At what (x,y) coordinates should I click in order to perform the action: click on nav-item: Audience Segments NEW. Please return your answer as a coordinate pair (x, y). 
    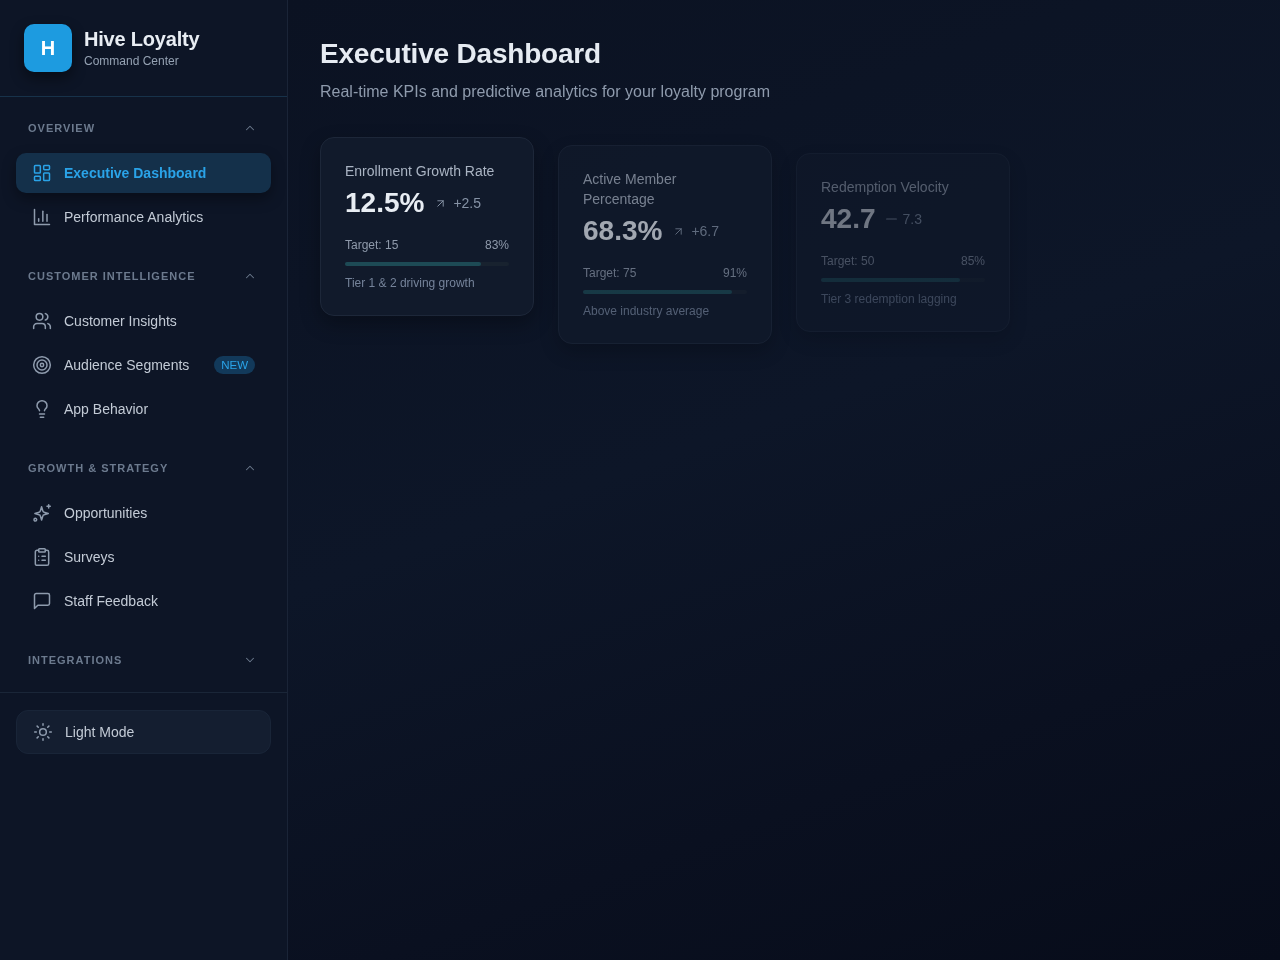
    Looking at the image, I should click on (143, 365).